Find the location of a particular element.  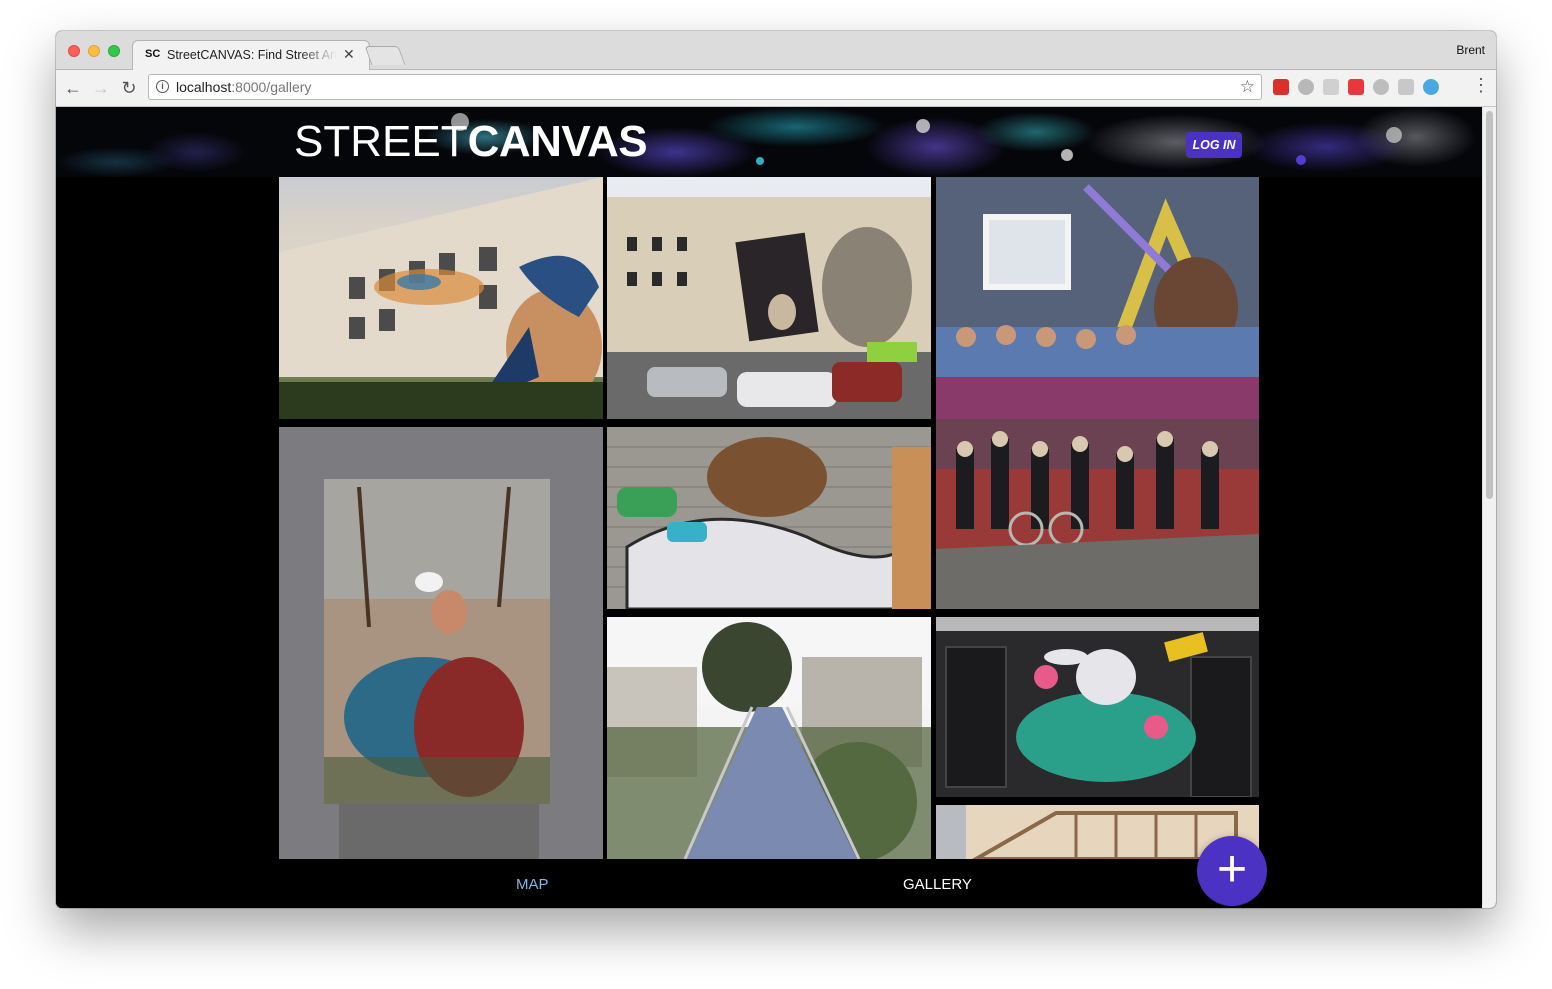

mural-peacock-woman-image is located at coordinates (441, 643).